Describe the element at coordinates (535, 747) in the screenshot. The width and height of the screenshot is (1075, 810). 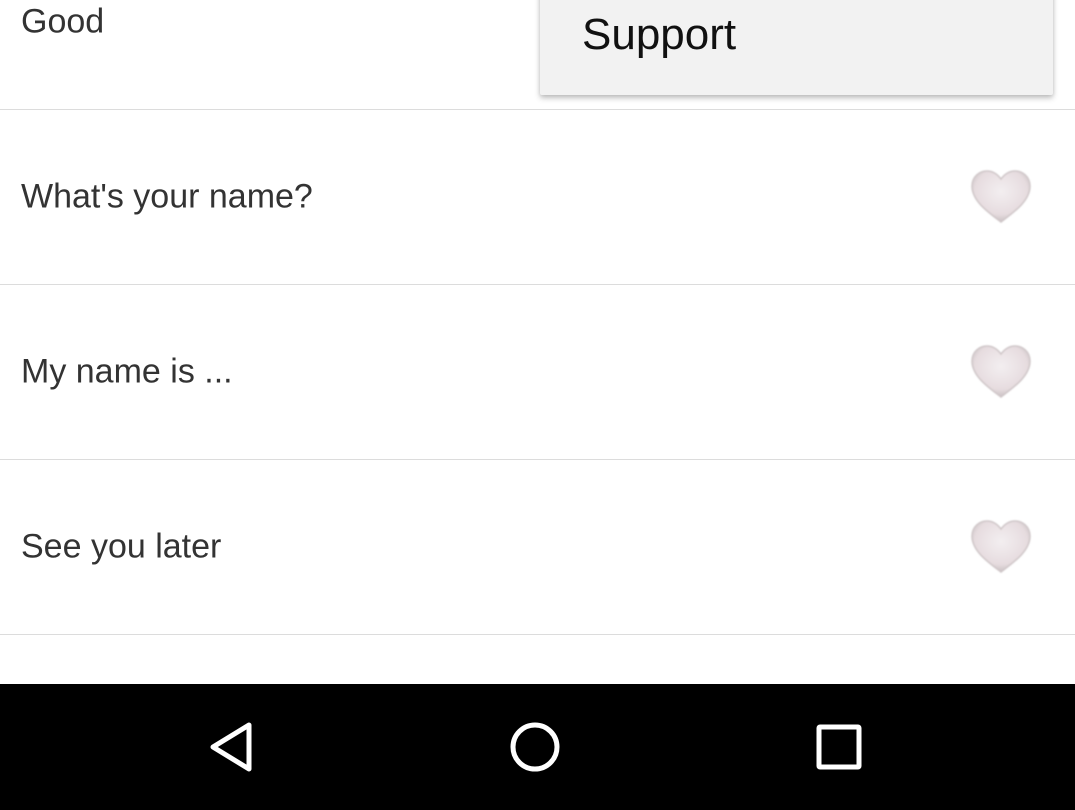
I see `home-icon` at that location.